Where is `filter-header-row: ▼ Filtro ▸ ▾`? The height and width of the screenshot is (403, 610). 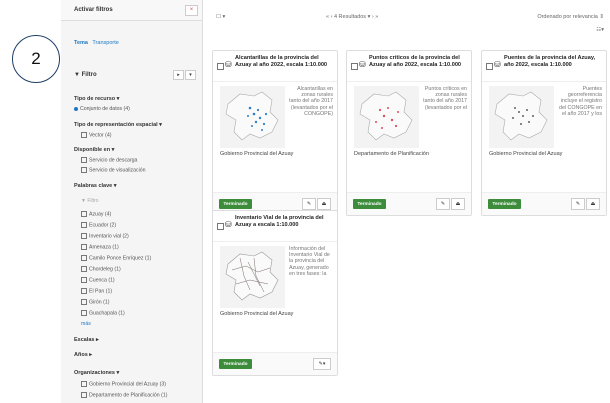
filter-header-row: ▼ Filtro ▸ ▾ is located at coordinates (135, 75).